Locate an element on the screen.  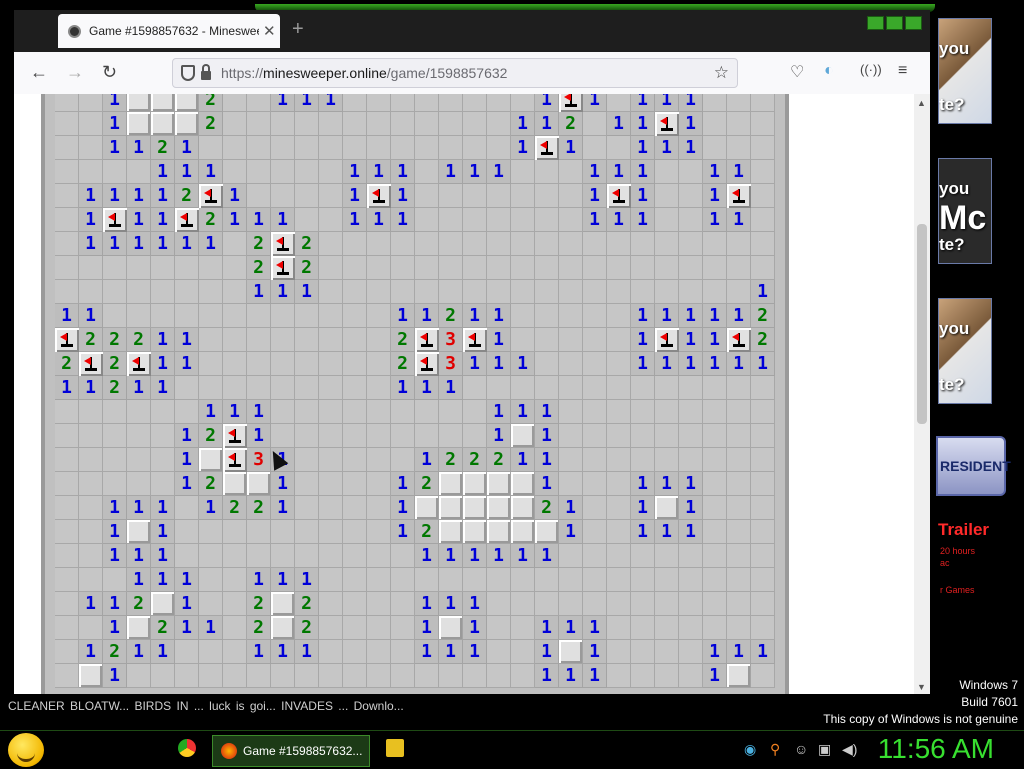
network-globe-icon: ◉ is located at coordinates (750, 749).